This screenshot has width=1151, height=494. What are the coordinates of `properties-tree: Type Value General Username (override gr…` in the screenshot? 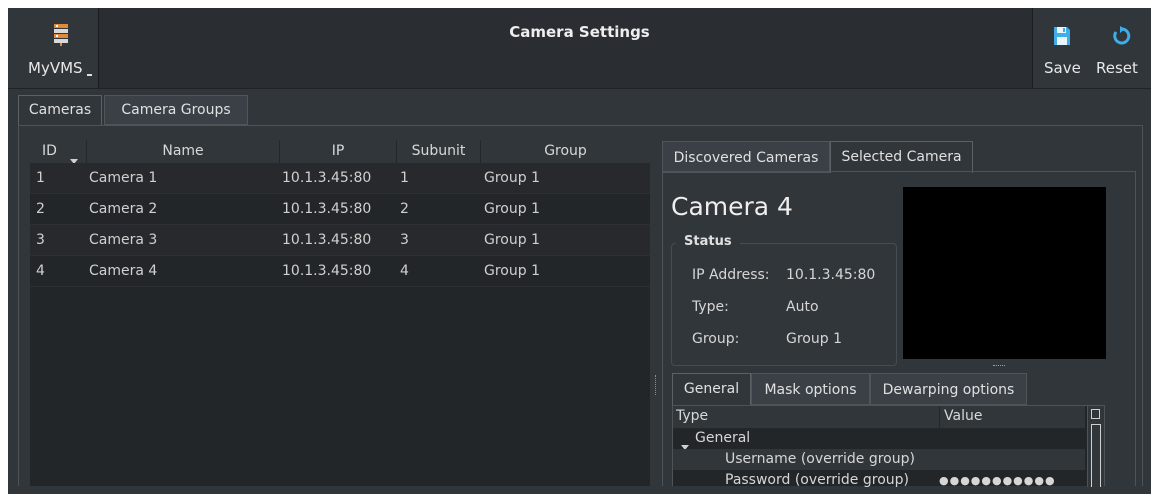 It's located at (888, 446).